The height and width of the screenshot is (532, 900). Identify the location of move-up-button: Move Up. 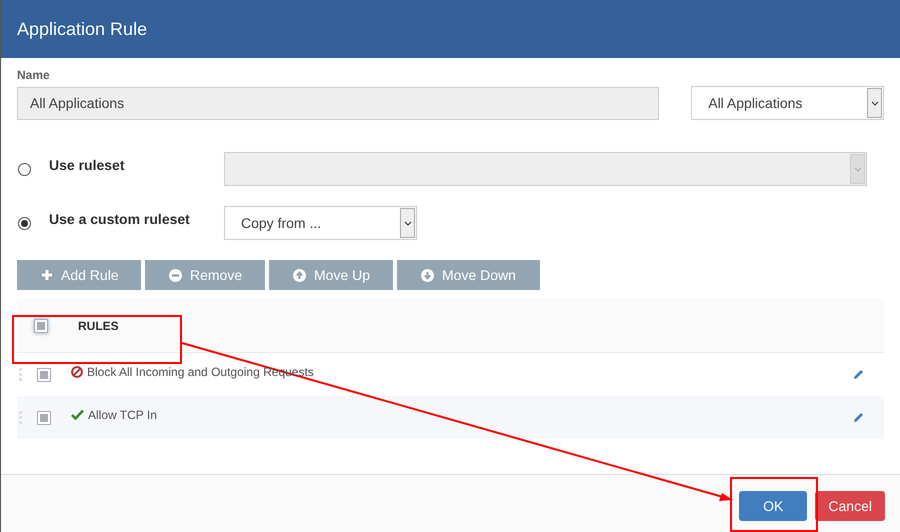
(331, 275).